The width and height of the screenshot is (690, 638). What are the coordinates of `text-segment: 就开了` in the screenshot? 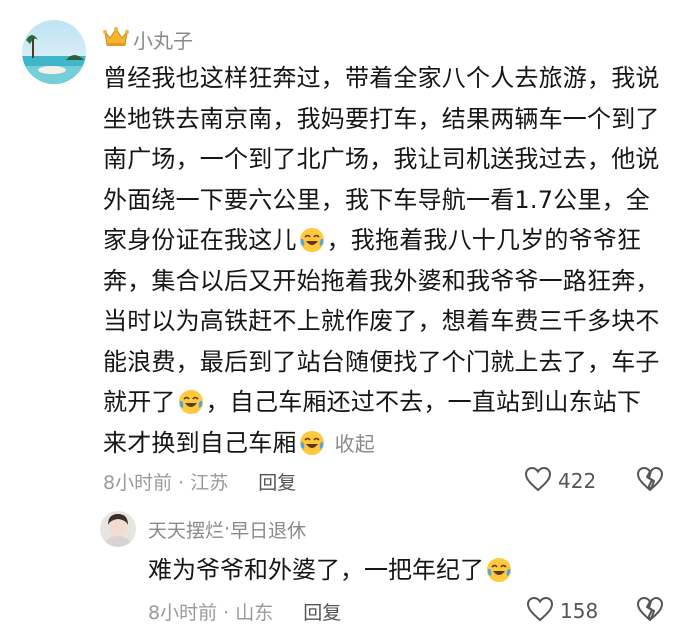 It's located at (139, 402).